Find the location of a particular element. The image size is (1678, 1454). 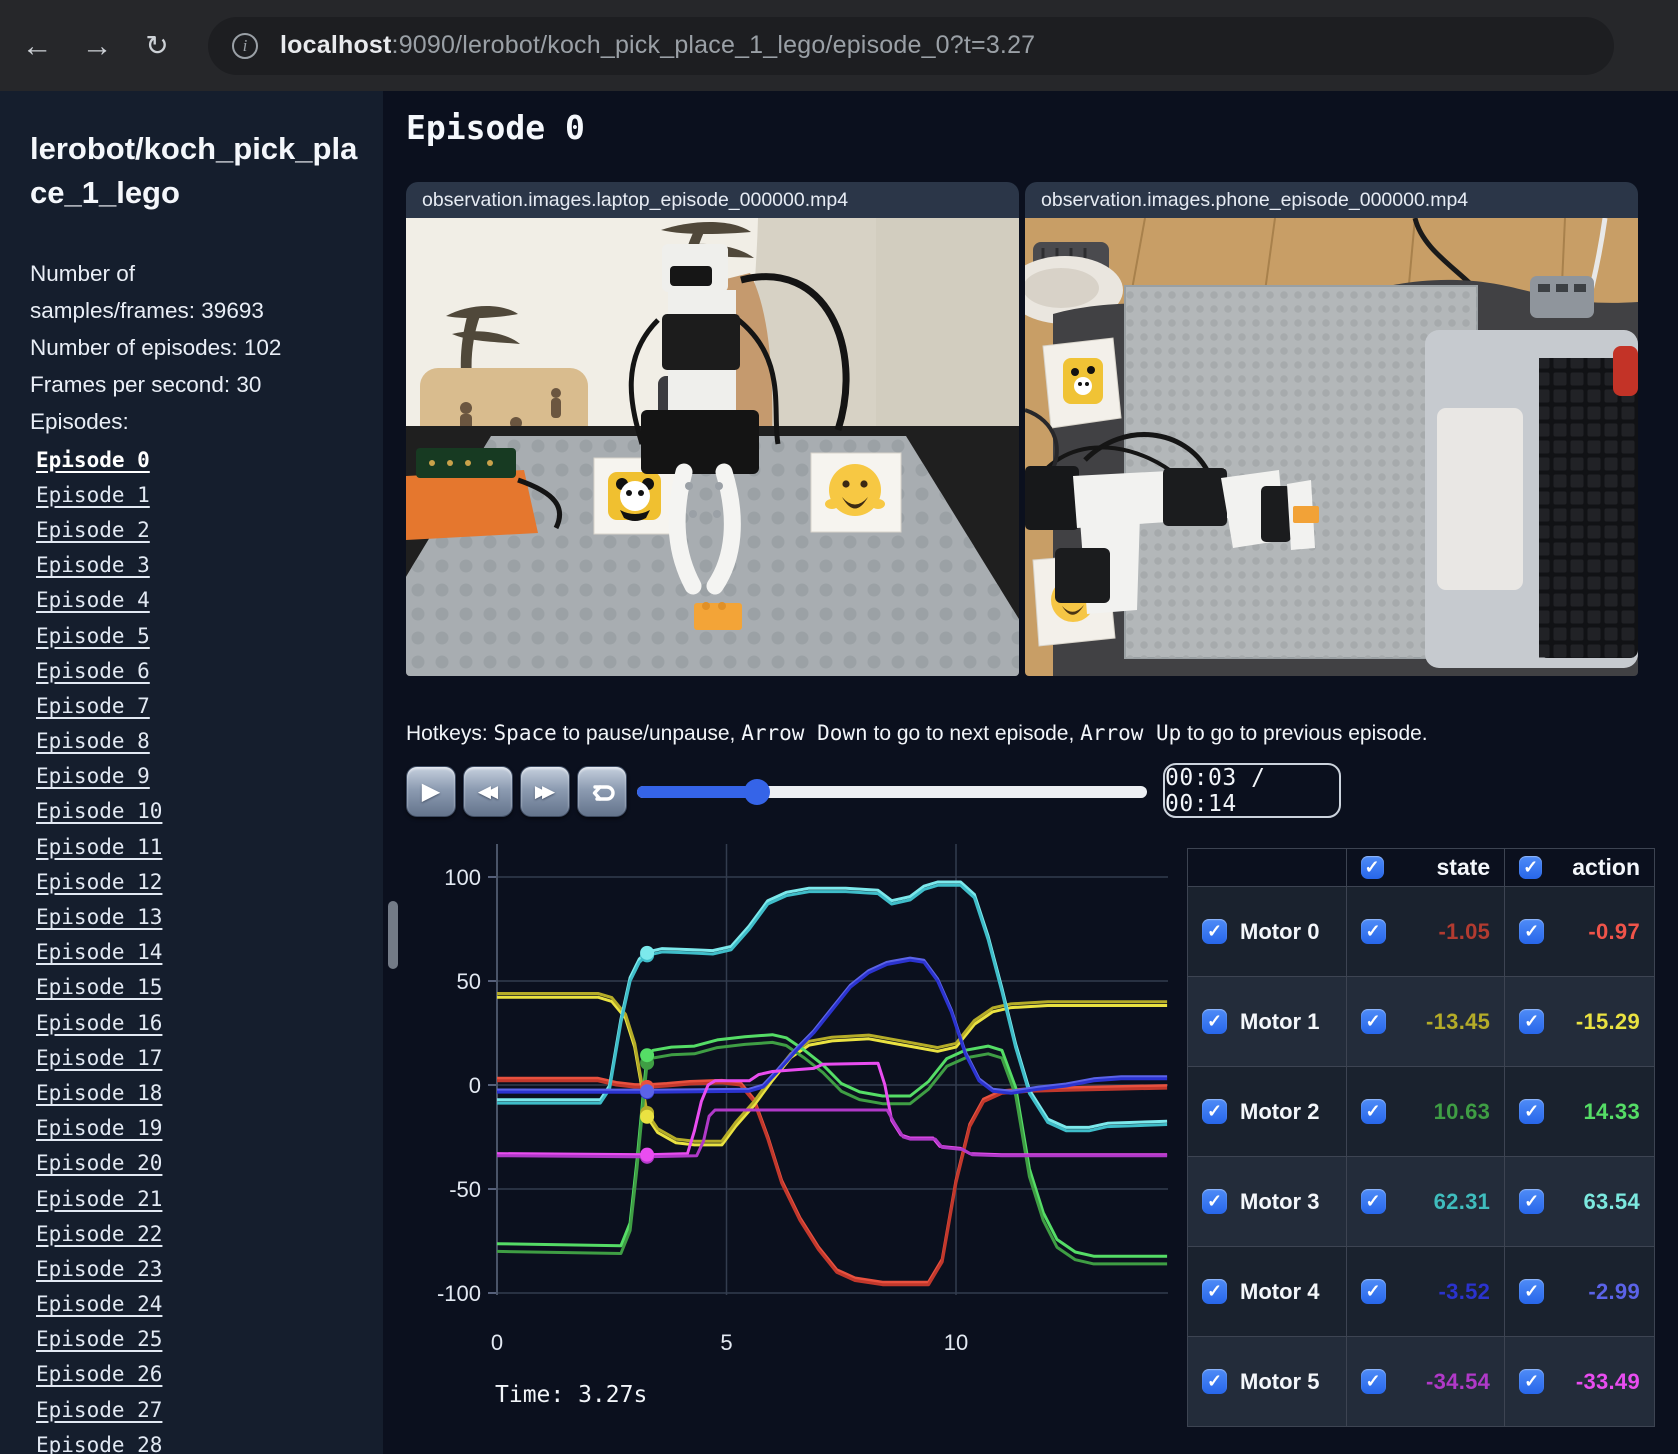

rewind-icon: ◀◀ is located at coordinates (487, 791).